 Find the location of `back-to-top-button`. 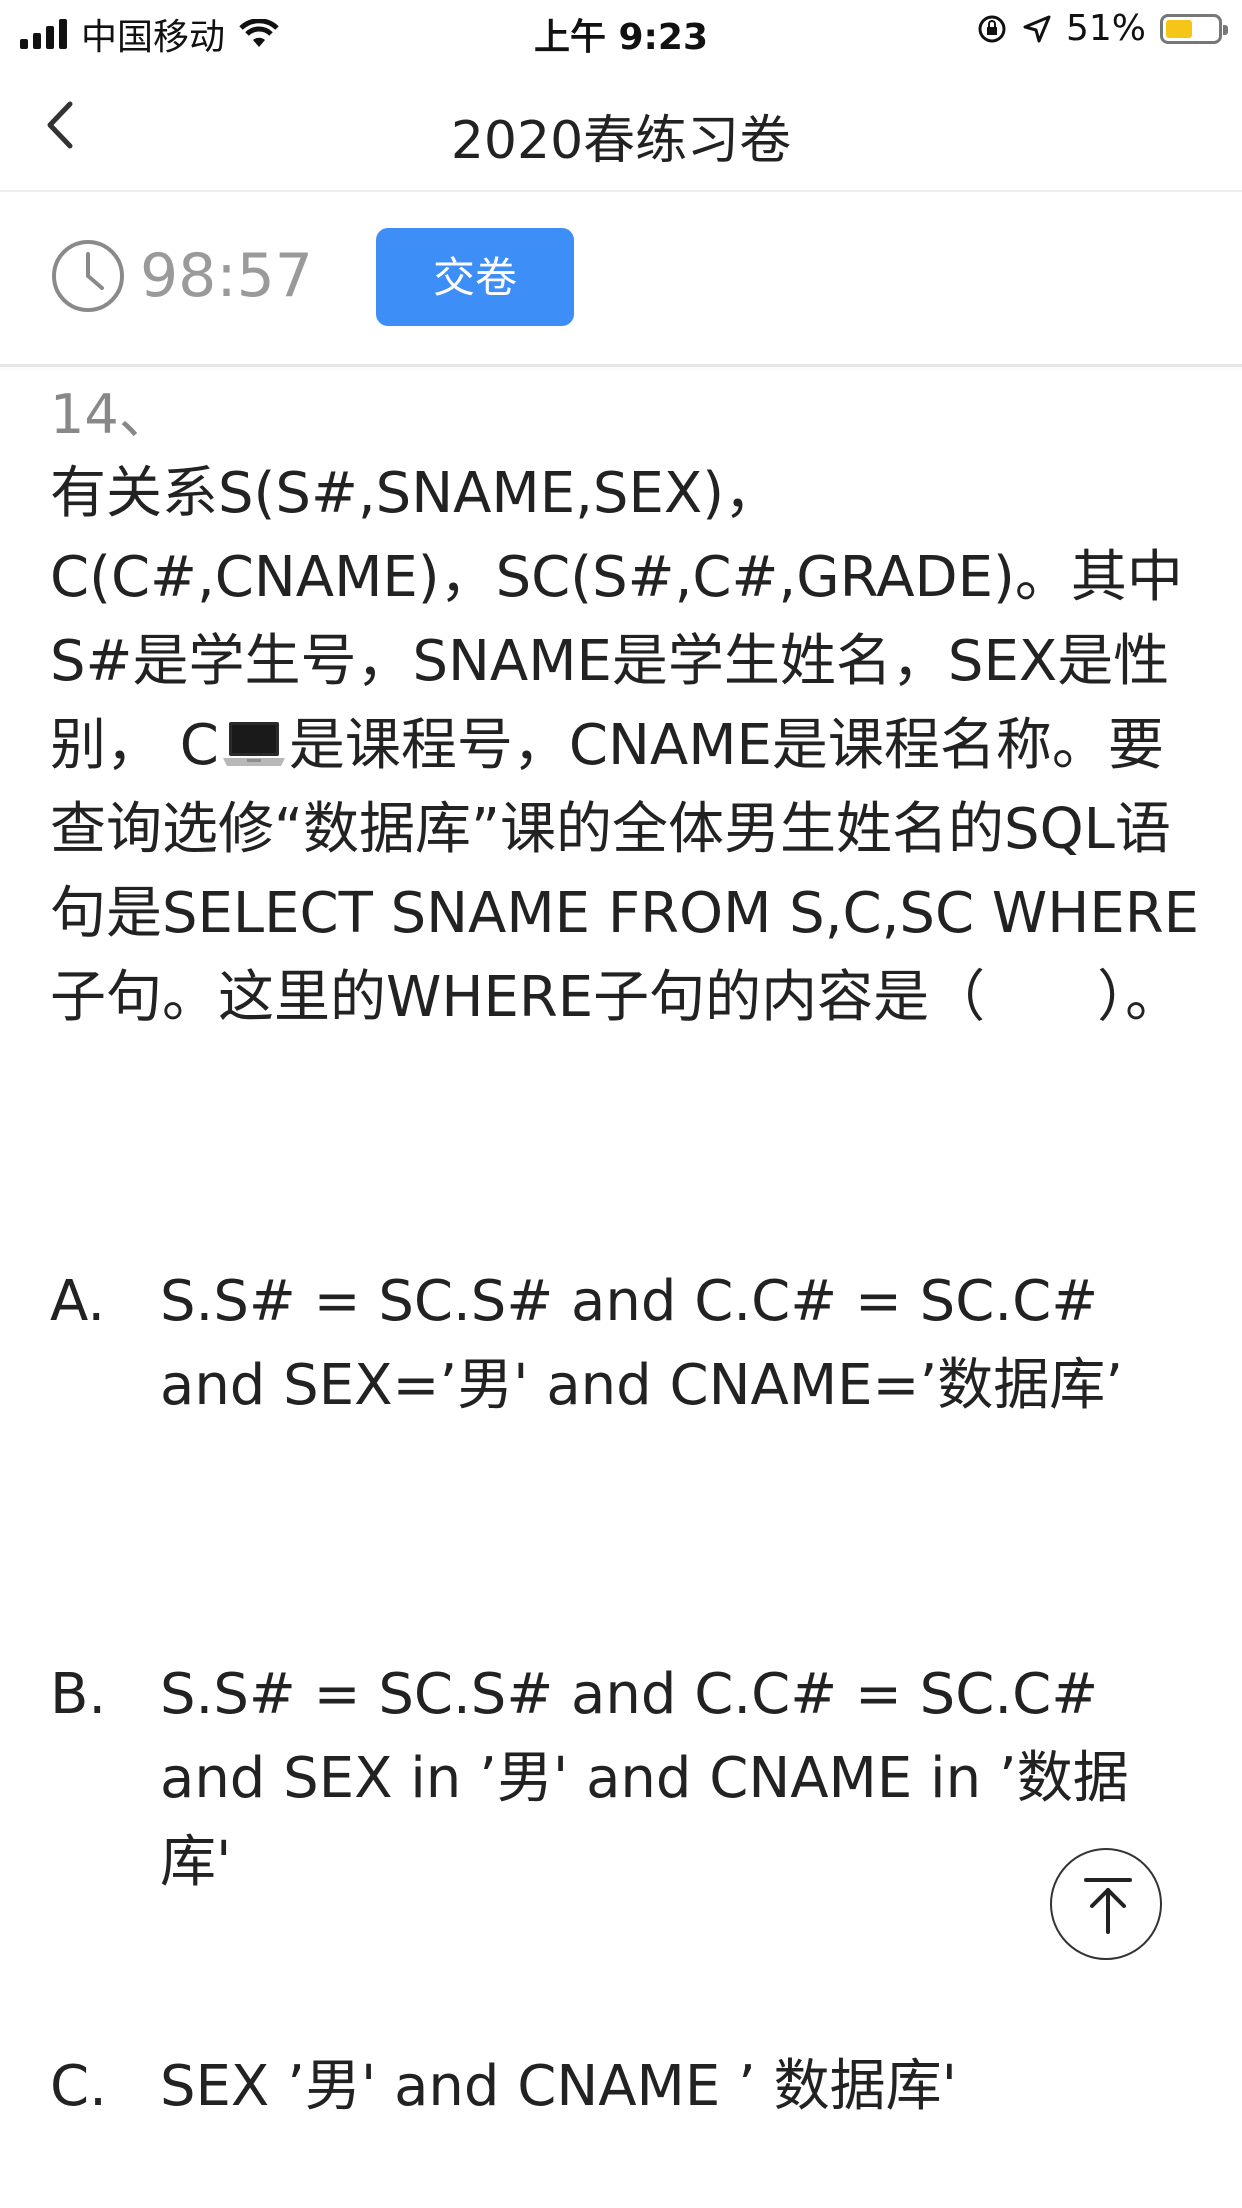

back-to-top-button is located at coordinates (1106, 1904).